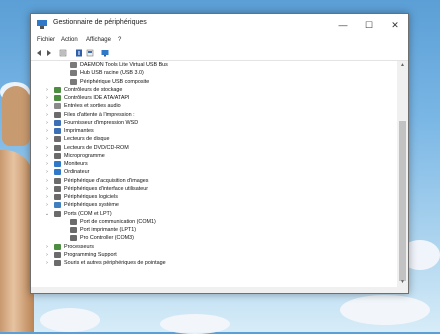  I want to click on tree-item: Port imprimante (LPT1), so click(214, 230).